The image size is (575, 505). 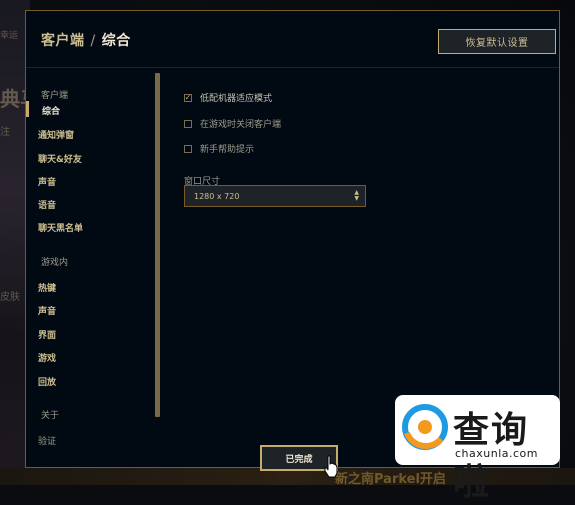 I want to click on checkbox-label: 在游戏时关闭客户端, so click(x=241, y=125).